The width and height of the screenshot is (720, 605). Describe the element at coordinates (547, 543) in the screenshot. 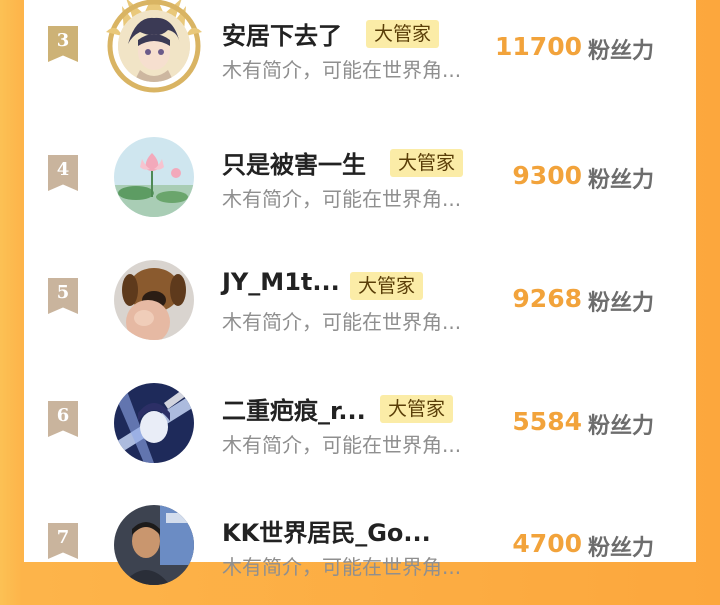

I see `fan-power-count: 4700` at that location.